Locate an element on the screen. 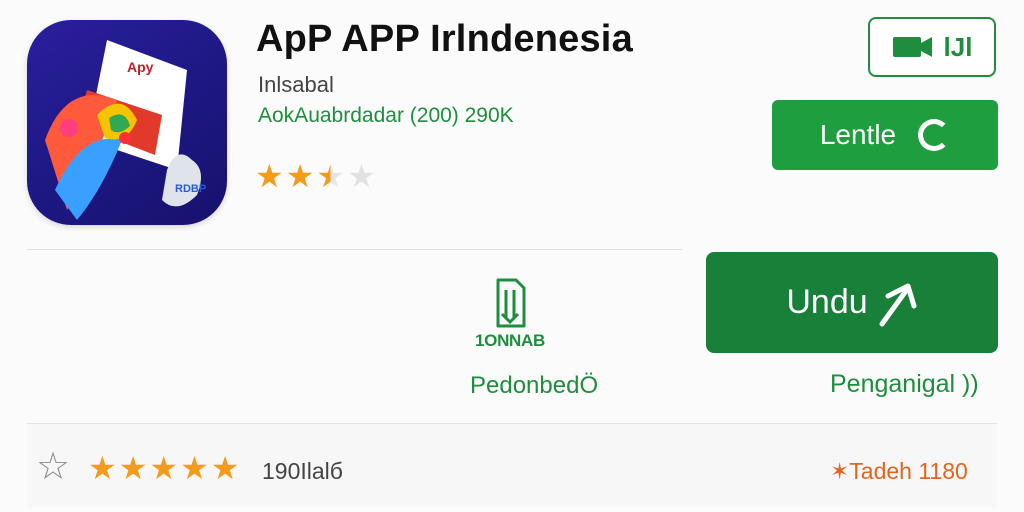  review-tag: ✶Tadeh 1180 is located at coordinates (899, 471).